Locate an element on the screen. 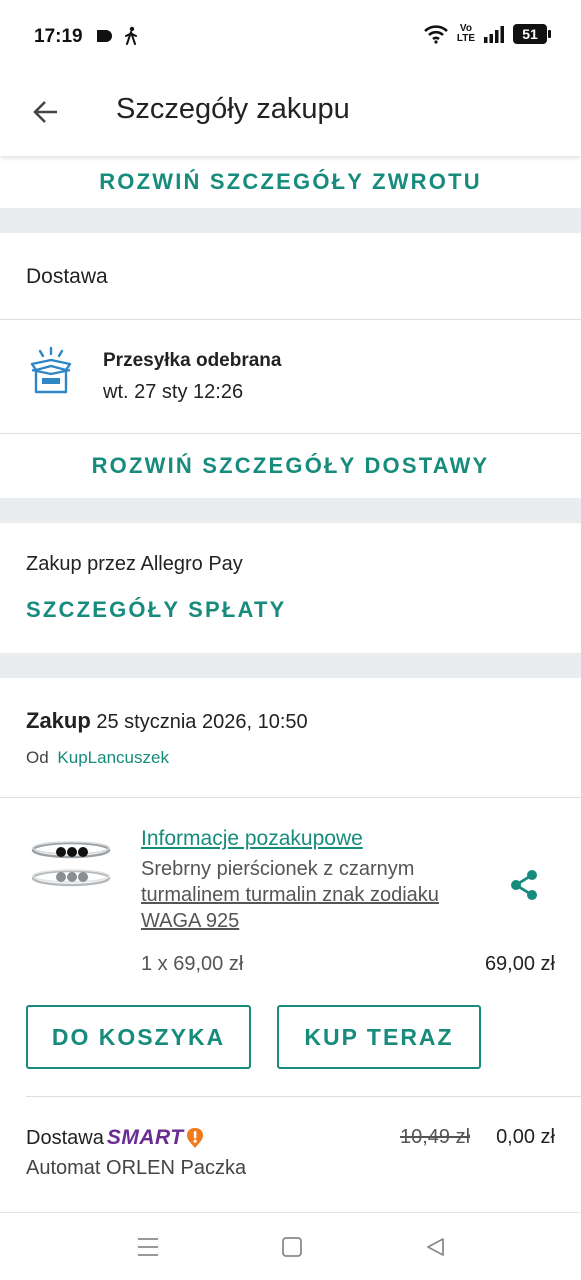  nav-home-button is located at coordinates (292, 1247).